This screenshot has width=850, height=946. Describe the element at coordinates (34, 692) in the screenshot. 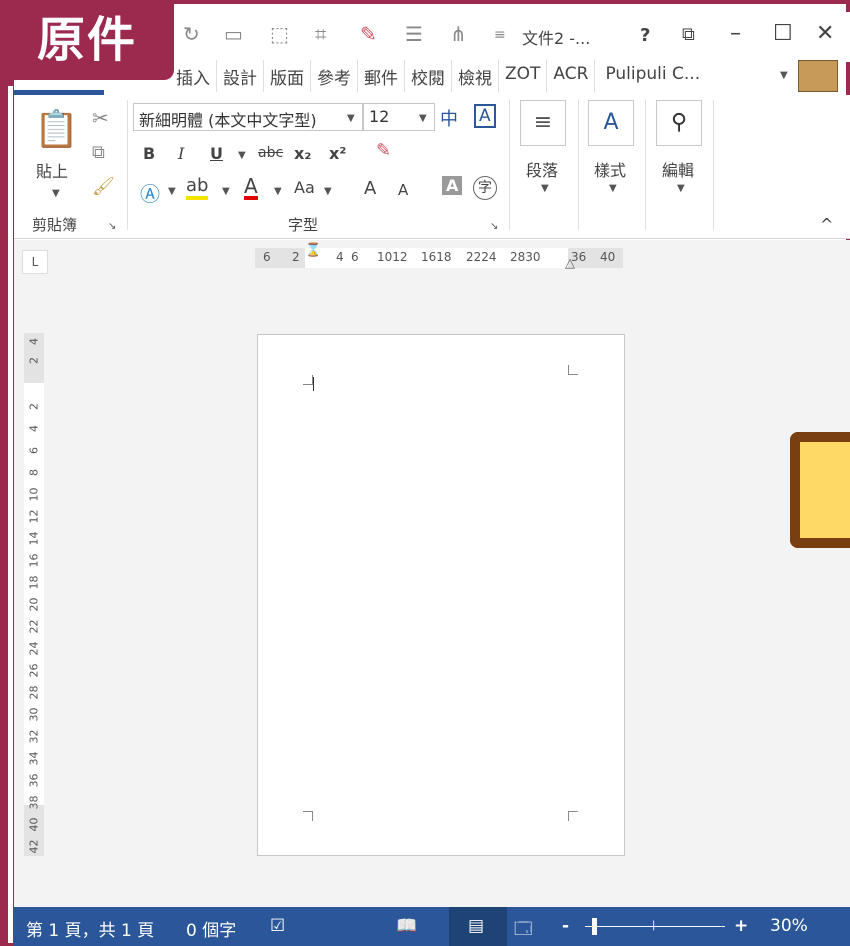

I see `vruler-label: 28` at that location.